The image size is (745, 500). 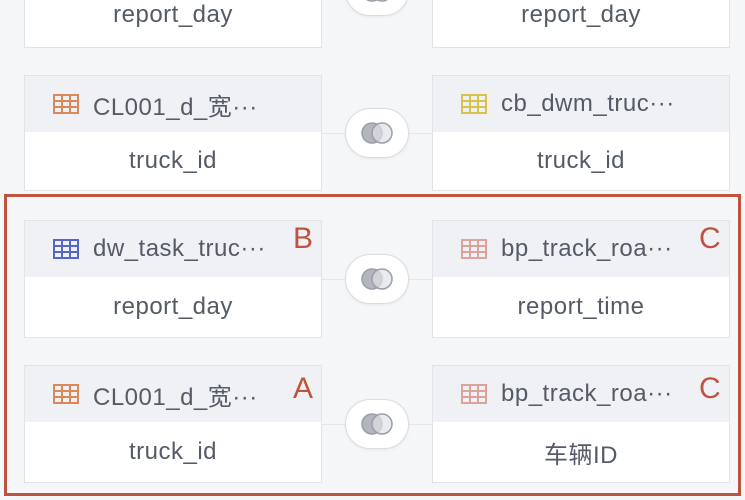 I want to click on right-join-card: report_day, so click(x=581, y=24).